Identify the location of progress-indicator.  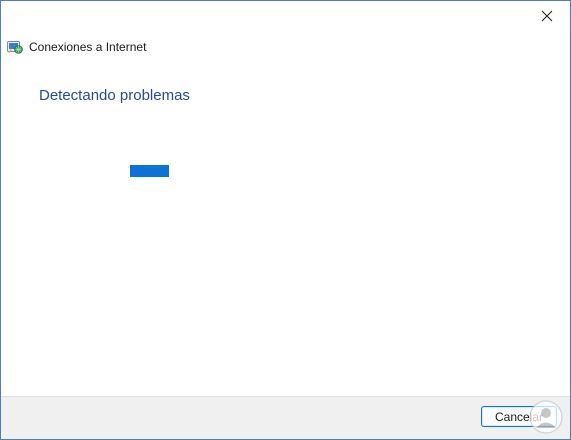
(149, 171).